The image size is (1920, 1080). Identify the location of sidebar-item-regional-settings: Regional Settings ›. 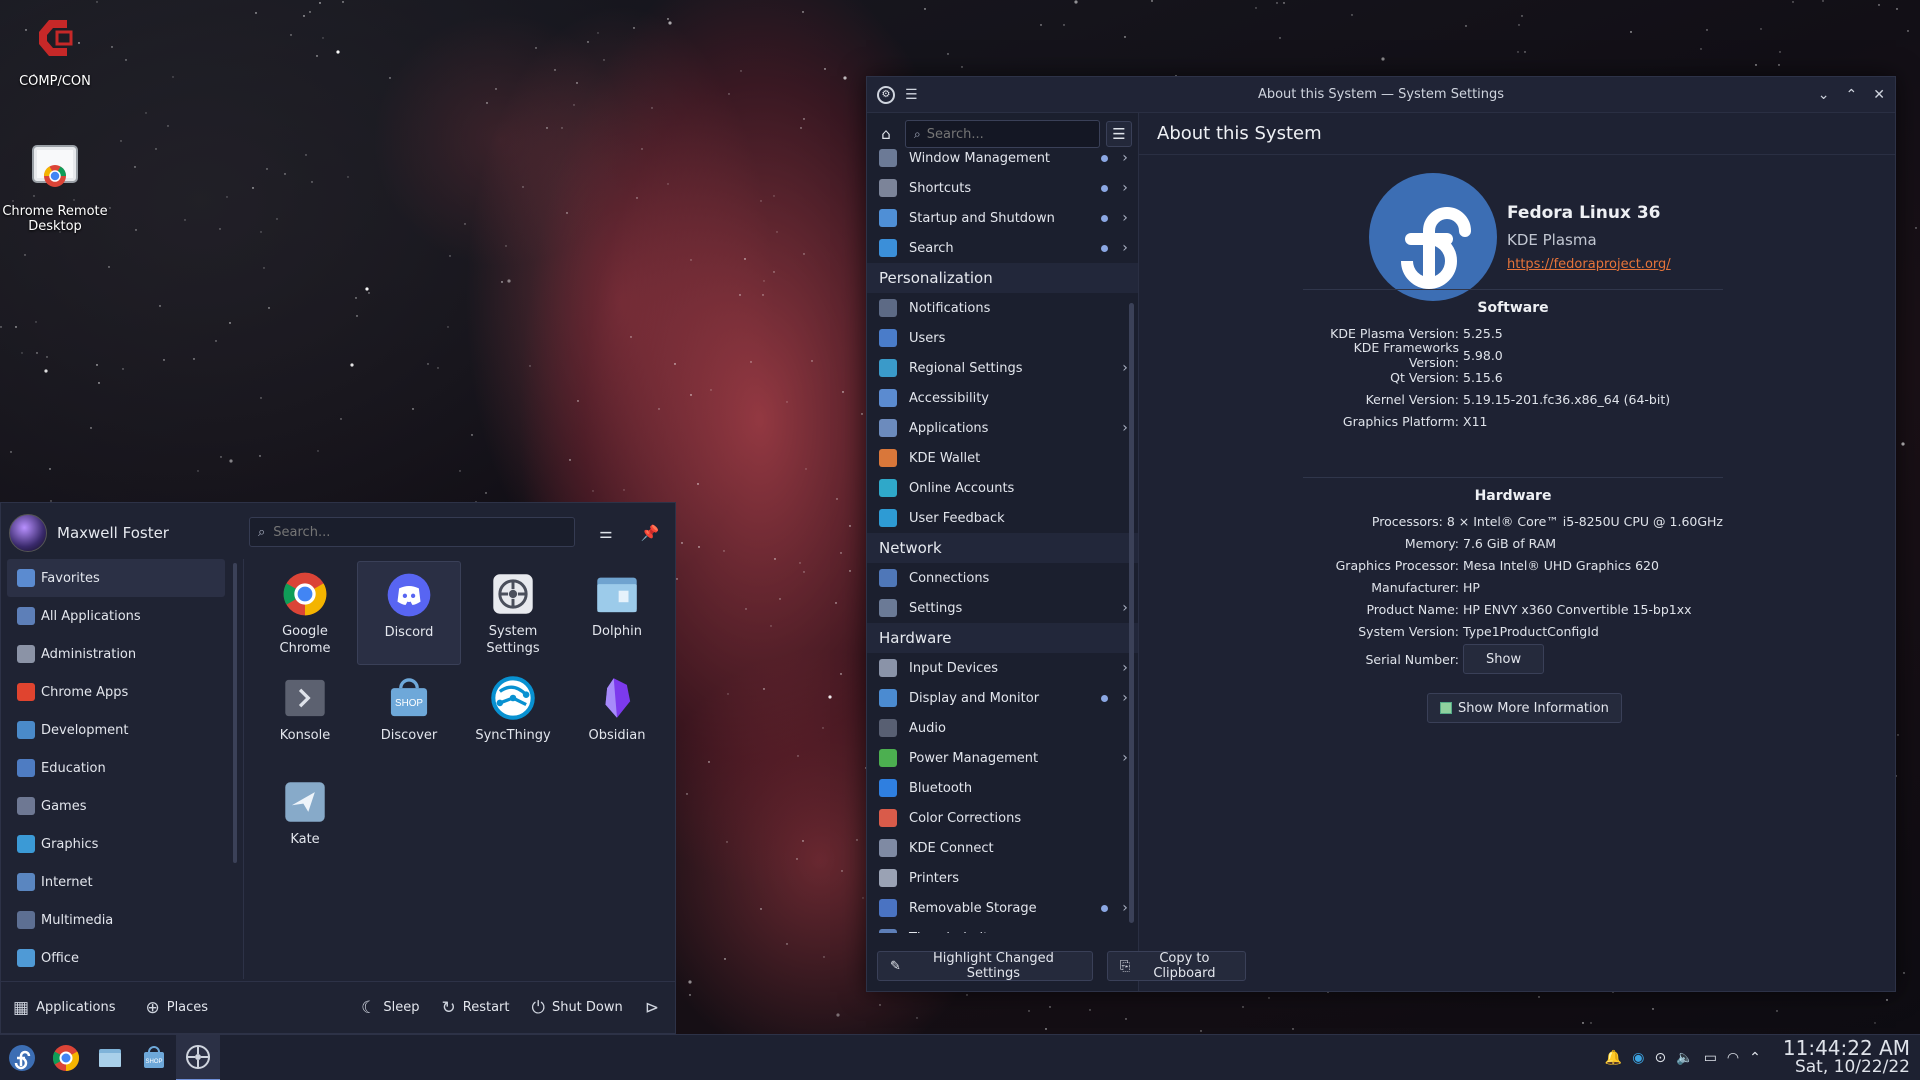
(1002, 368).